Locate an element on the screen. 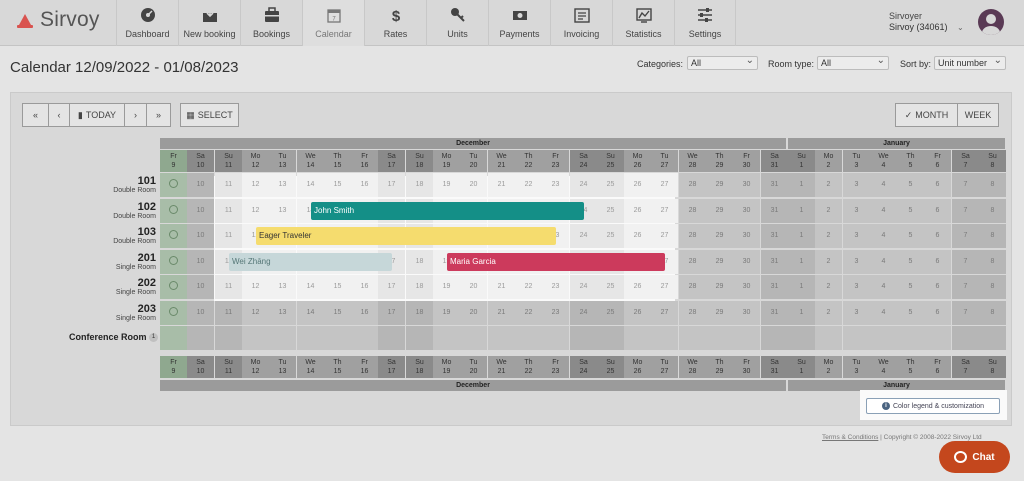 The image size is (1024, 481). nav-invoicing: Invoicing is located at coordinates (581, 23).